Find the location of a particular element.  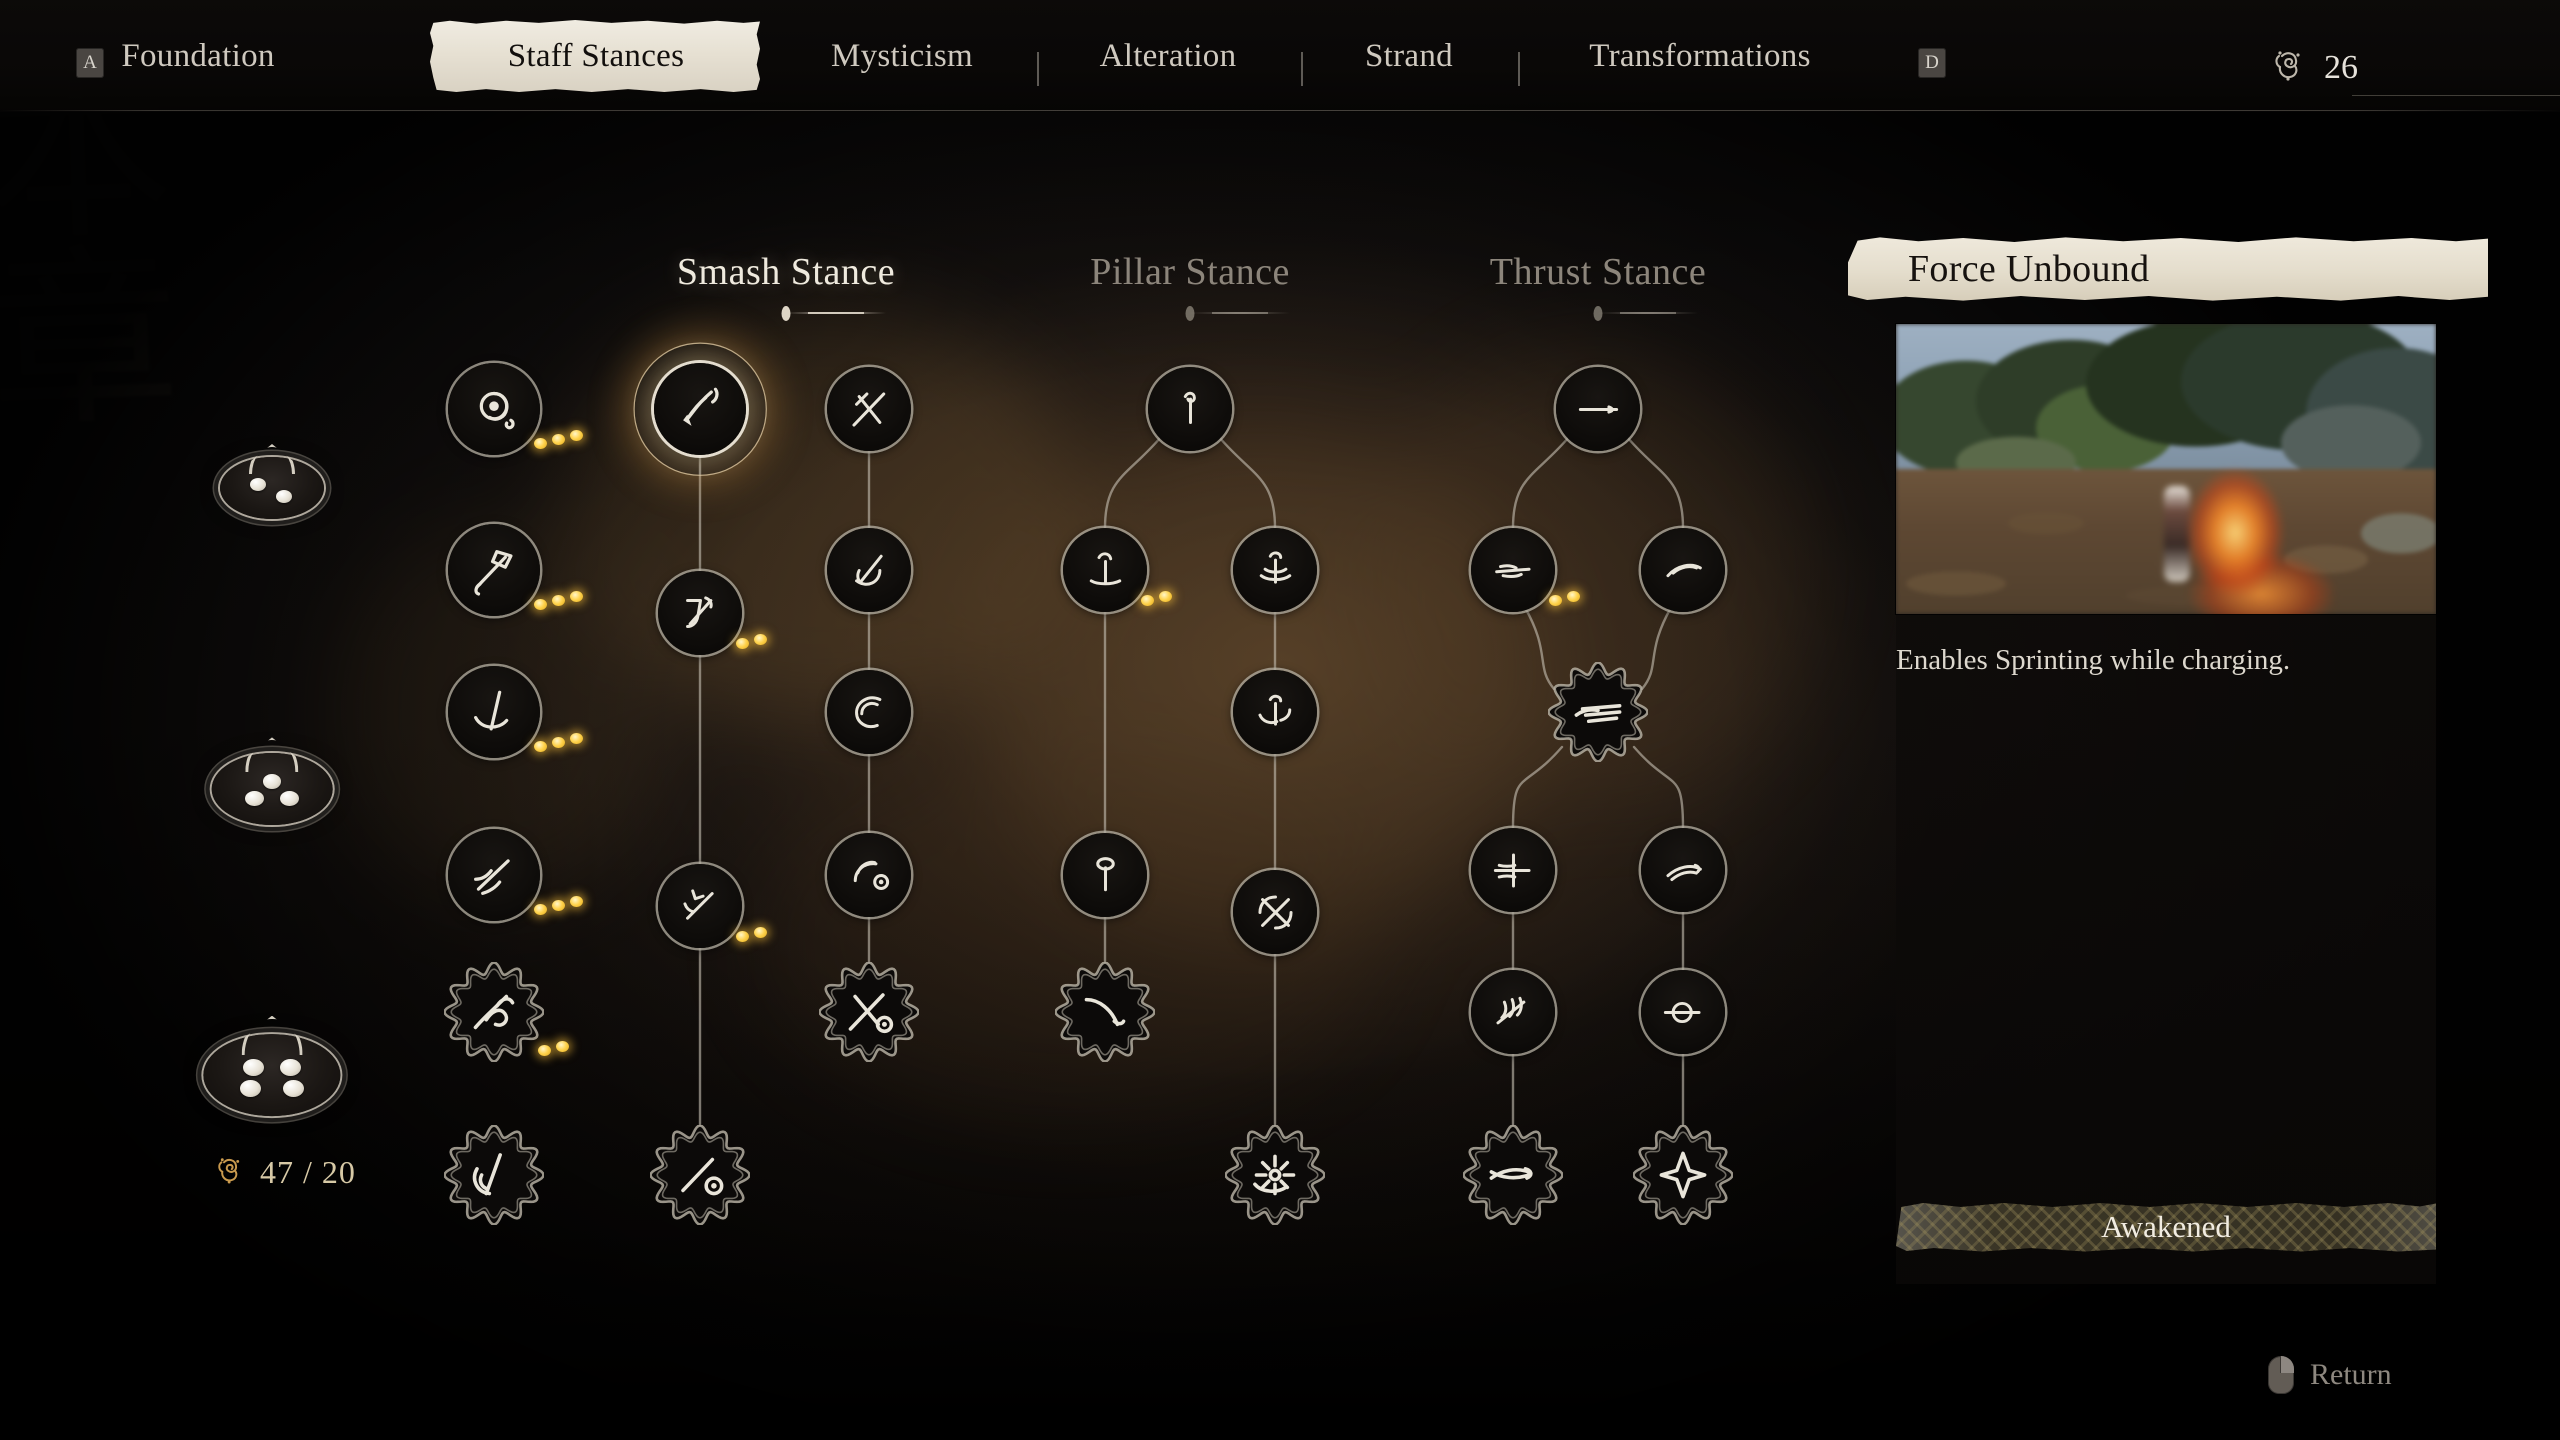

pillar-ground-icon is located at coordinates (1105, 570).